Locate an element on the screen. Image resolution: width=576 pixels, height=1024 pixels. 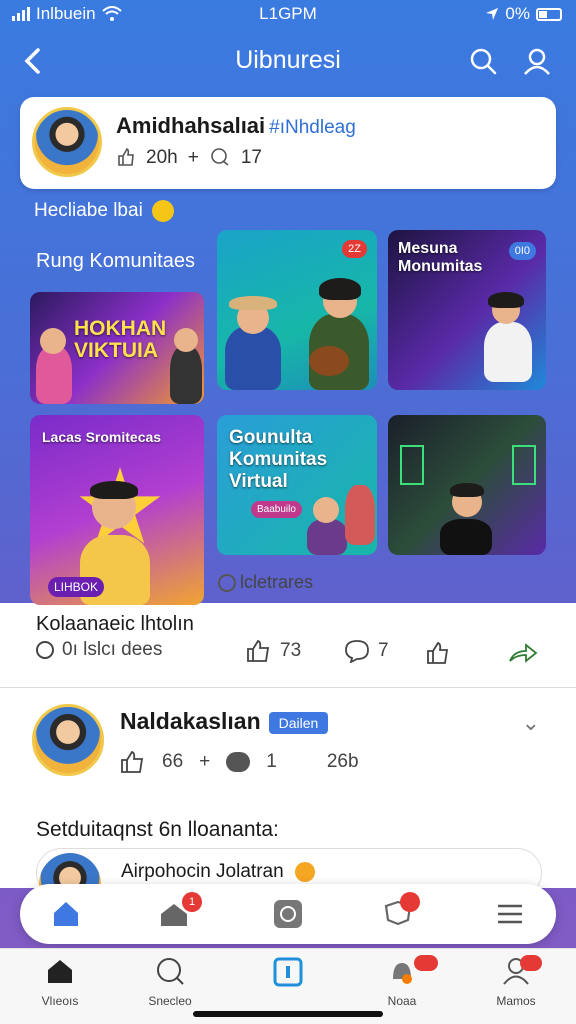
post-comments: 7 is located at coordinates (383, 650).